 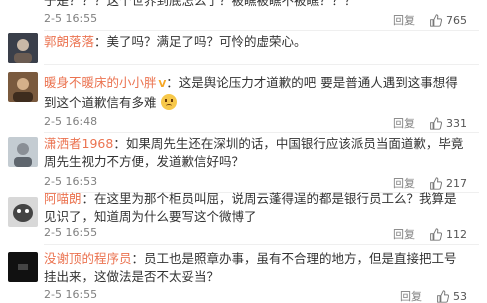 I want to click on comment-text: 于是？？？这个世界到底怎么了？被瞧被瞧不被瞧？？？, so click(x=200, y=4).